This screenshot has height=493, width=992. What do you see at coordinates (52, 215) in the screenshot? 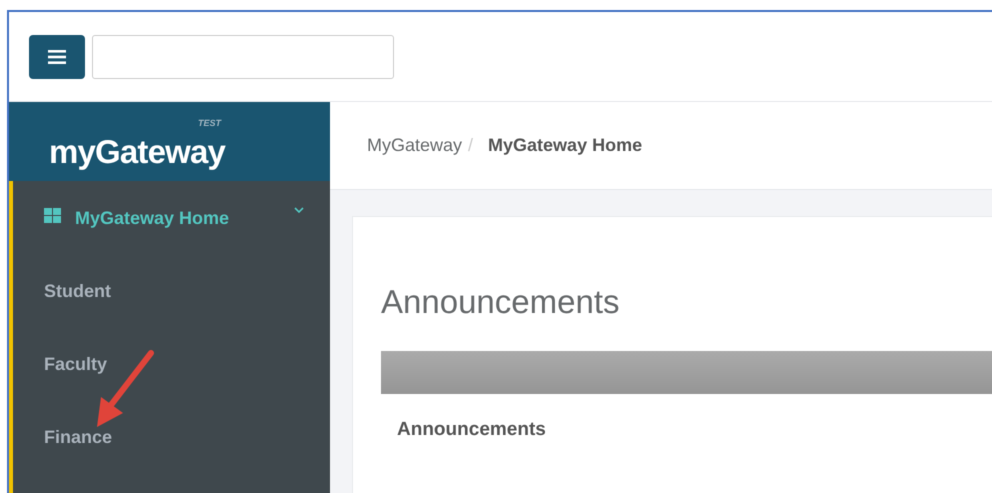
I see `grid-icon` at bounding box center [52, 215].